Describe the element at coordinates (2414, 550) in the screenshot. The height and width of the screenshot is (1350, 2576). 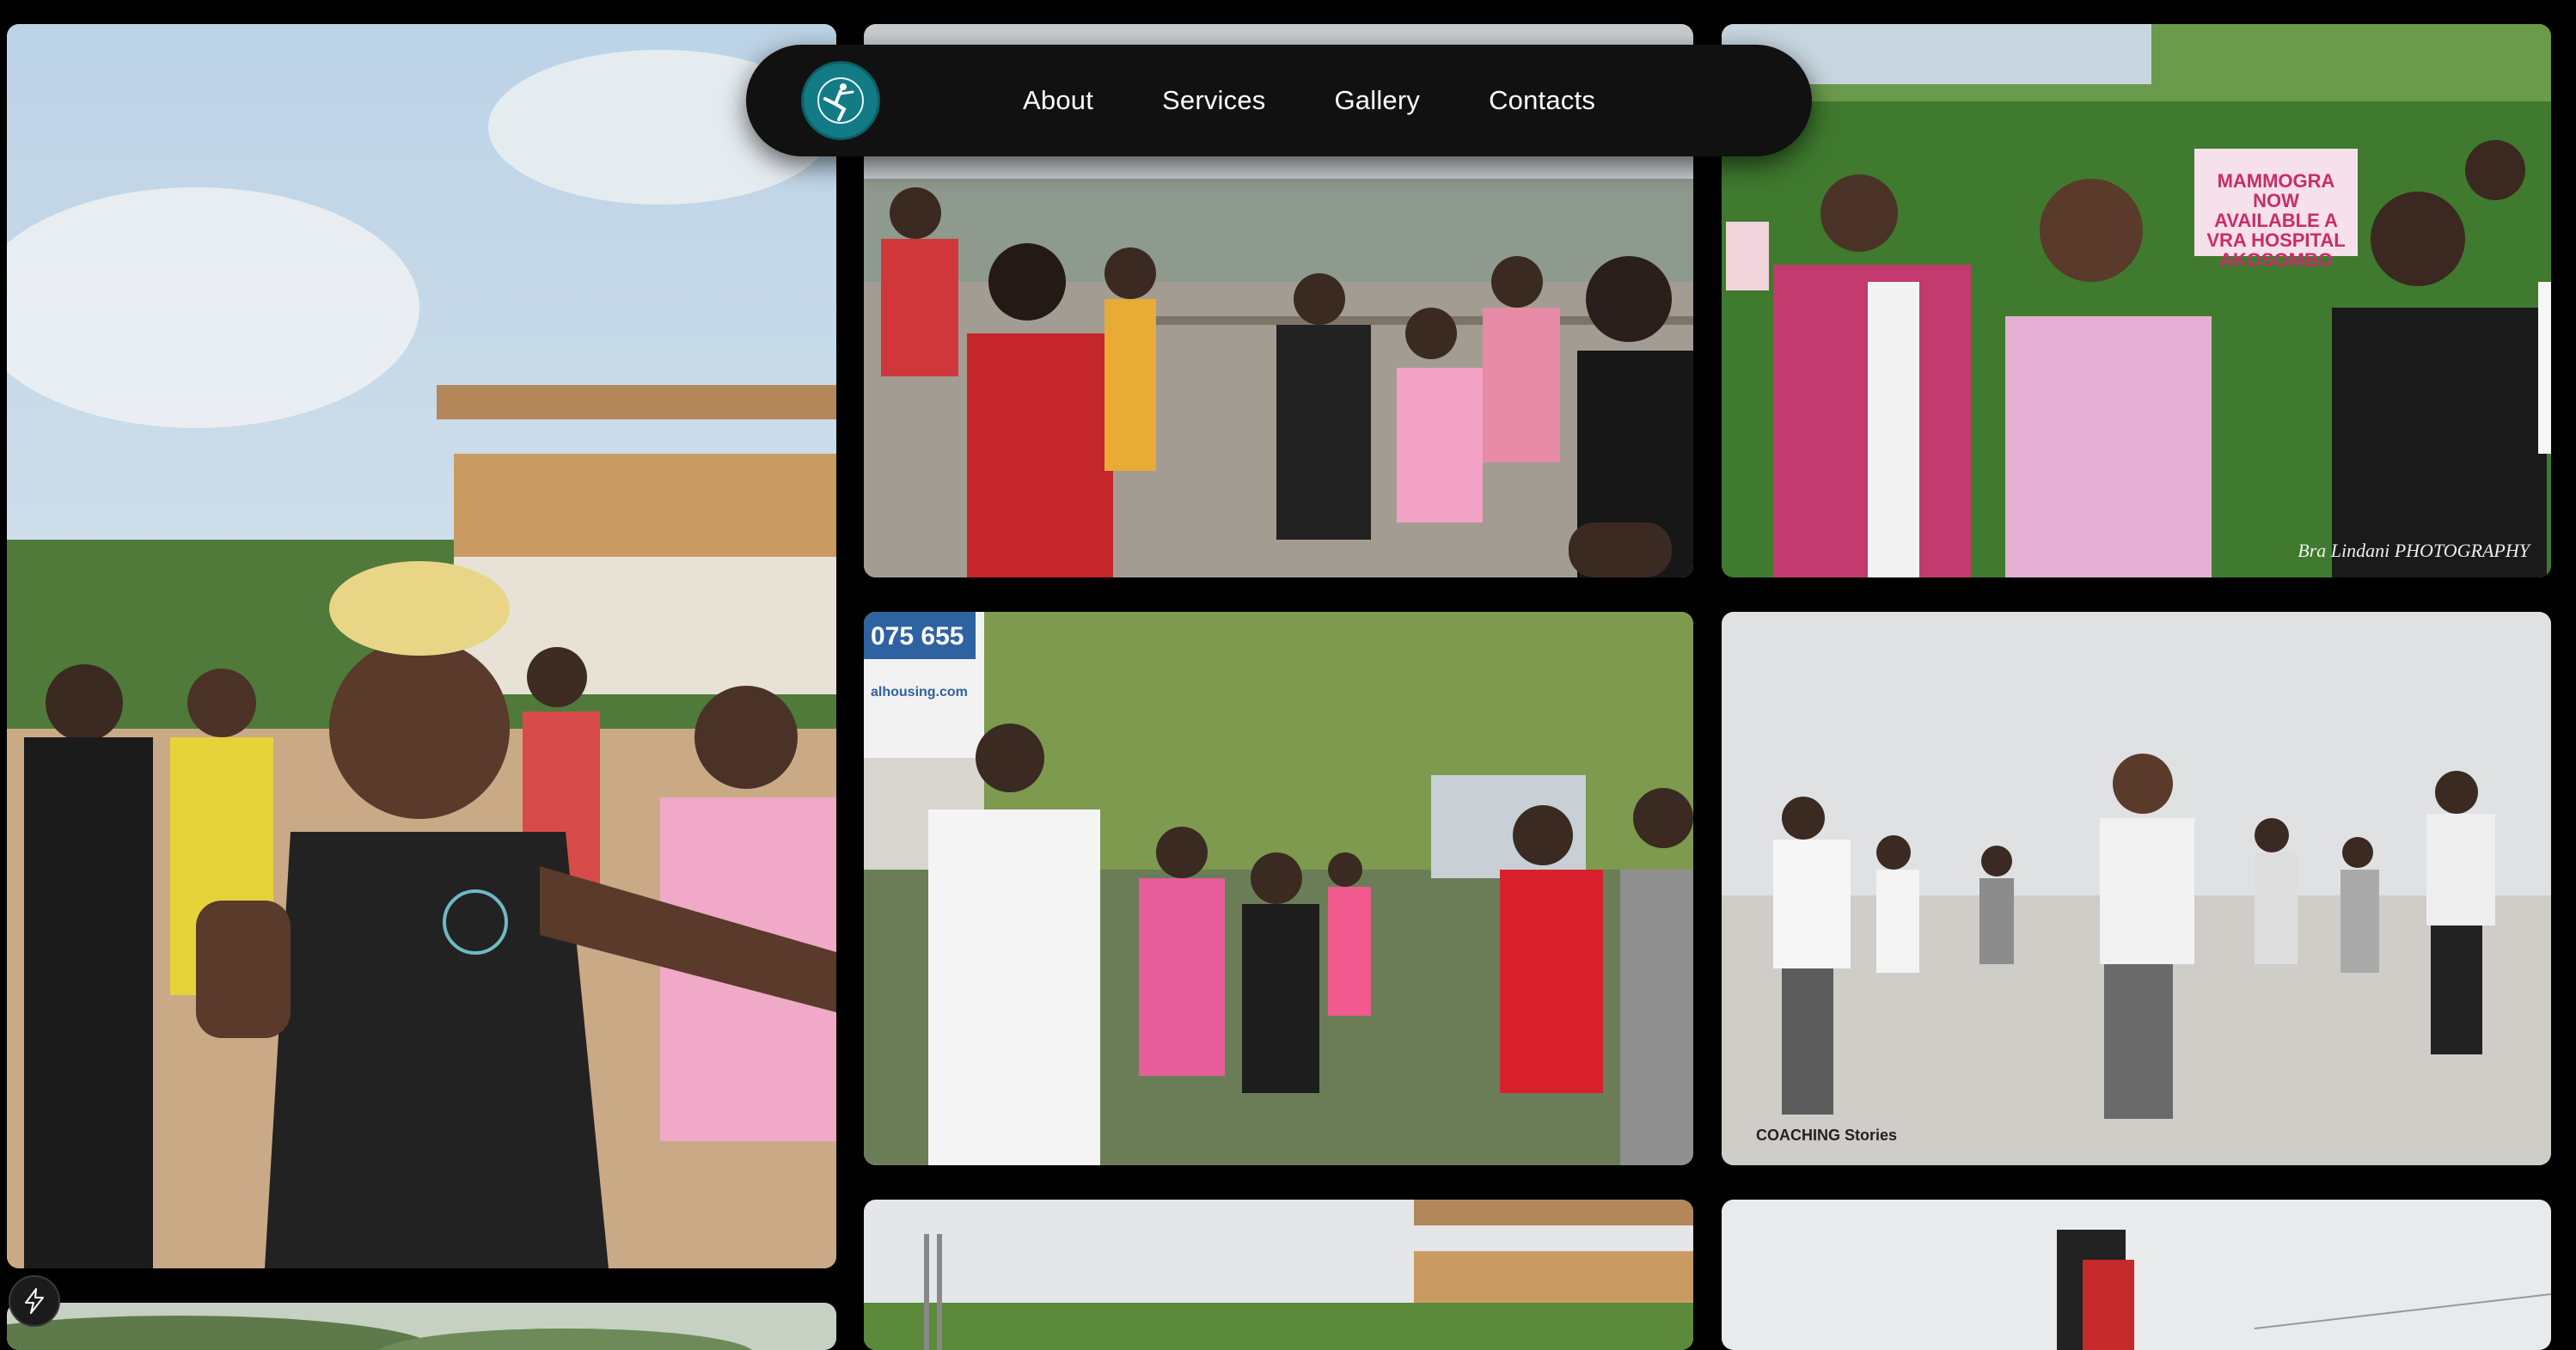
I see `photo-watermark: Bra Lindani PHOTOGRAPHY` at that location.